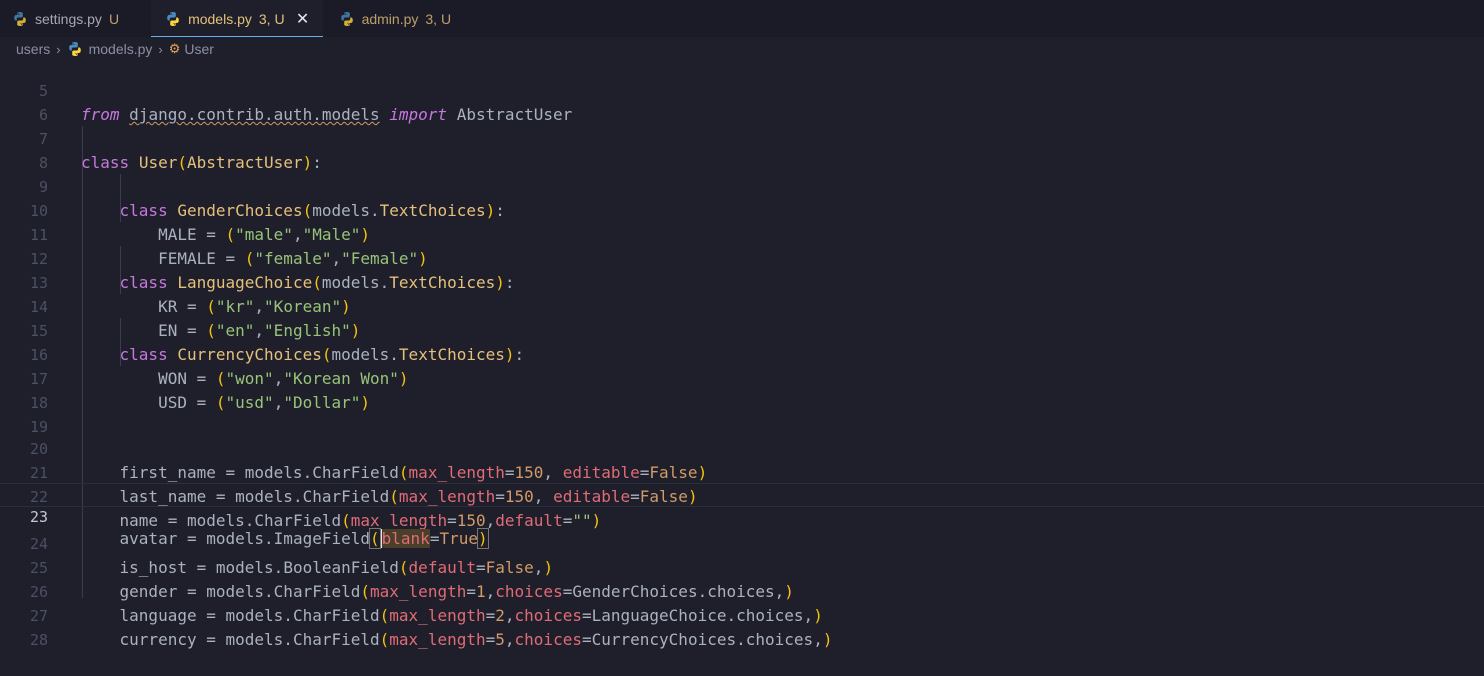 Image resolution: width=1484 pixels, height=676 pixels. I want to click on code-line: 18, so click(742, 389).